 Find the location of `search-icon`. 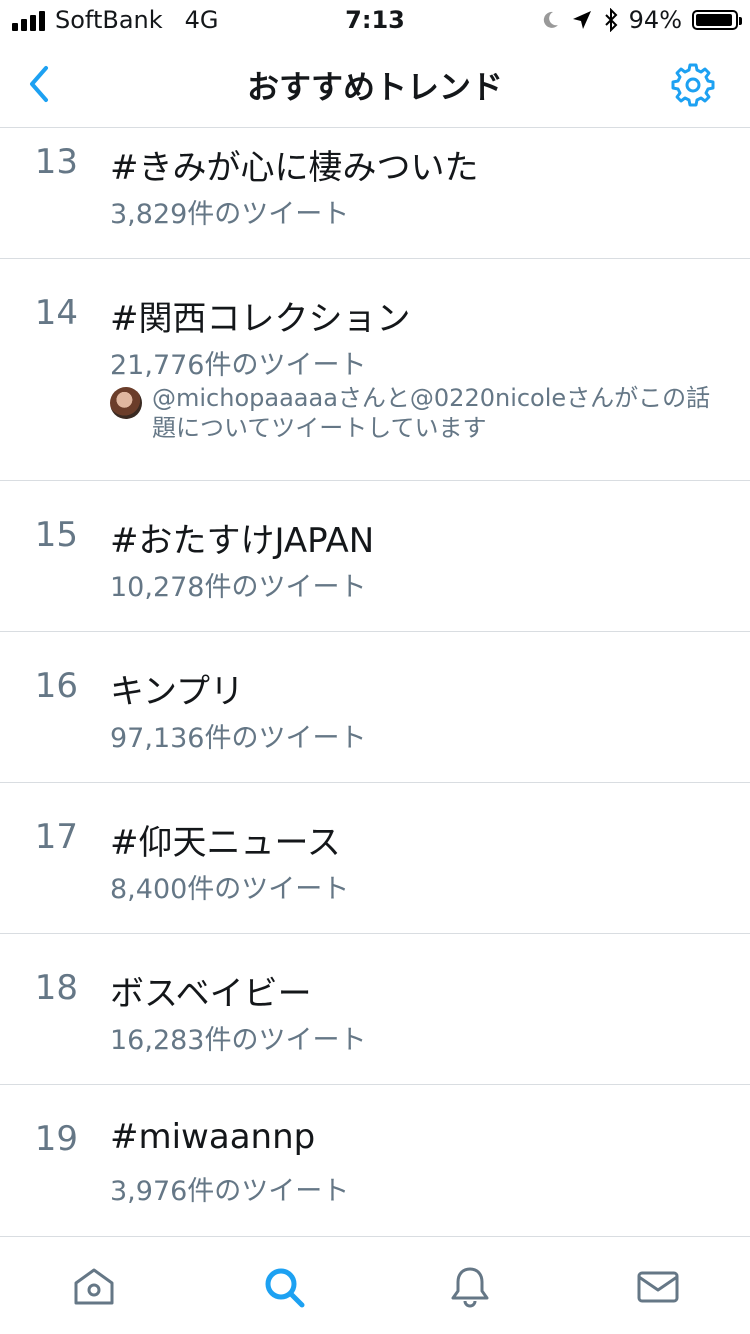

search-icon is located at coordinates (284, 1287).